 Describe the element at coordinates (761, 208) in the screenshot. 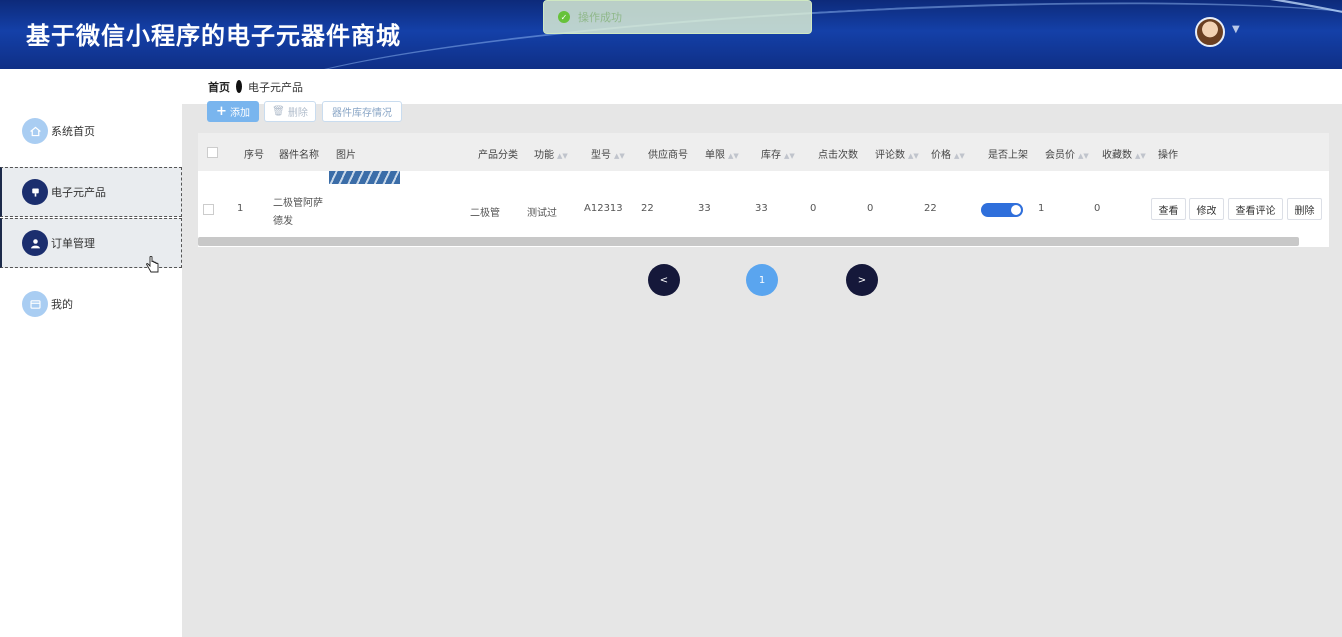

I see `cell-stock: 33` at that location.